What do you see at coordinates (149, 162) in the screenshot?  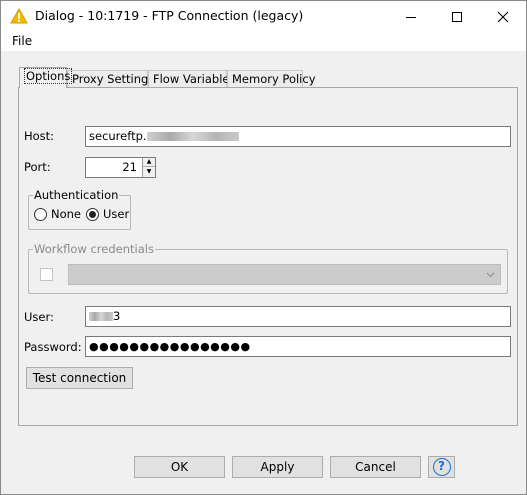 I see `spin-up-icon: ▲` at bounding box center [149, 162].